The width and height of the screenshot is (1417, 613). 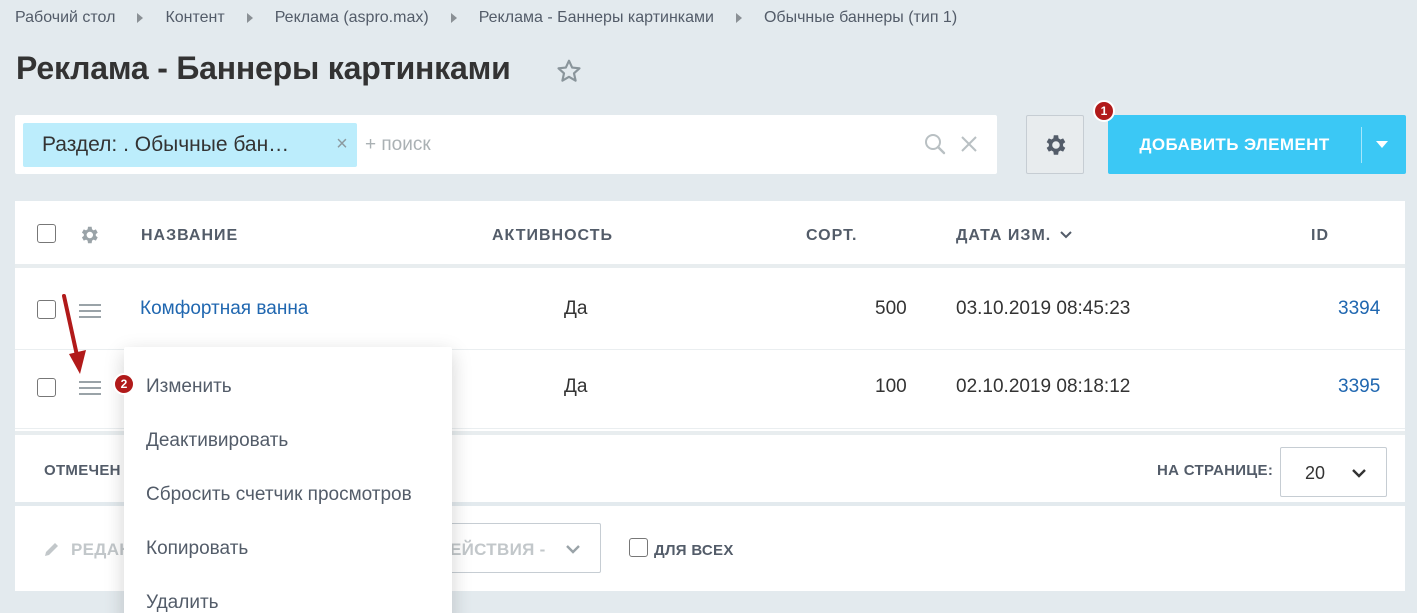 What do you see at coordinates (1043, 308) in the screenshot?
I see `row-date: 03.10.2019 08:45:23` at bounding box center [1043, 308].